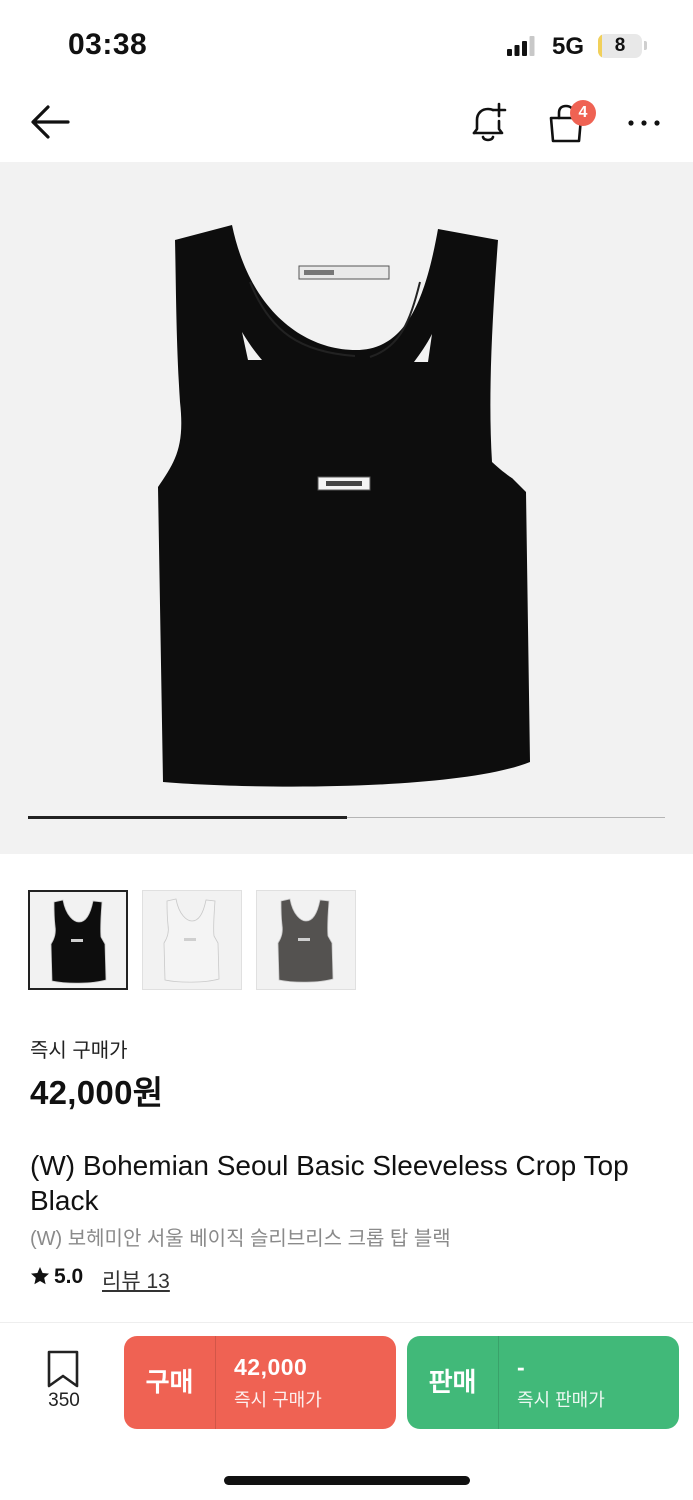 Image resolution: width=693 pixels, height=1500 pixels. I want to click on more-horizontal-icon, so click(644, 123).